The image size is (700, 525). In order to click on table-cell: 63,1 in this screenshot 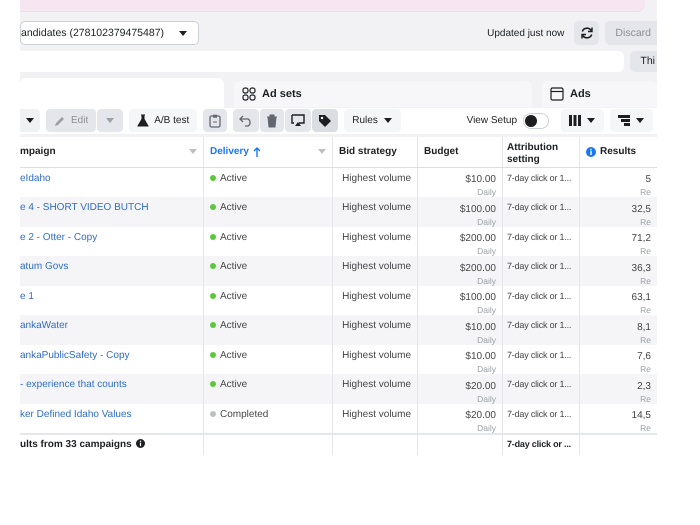, I will do `click(641, 297)`.